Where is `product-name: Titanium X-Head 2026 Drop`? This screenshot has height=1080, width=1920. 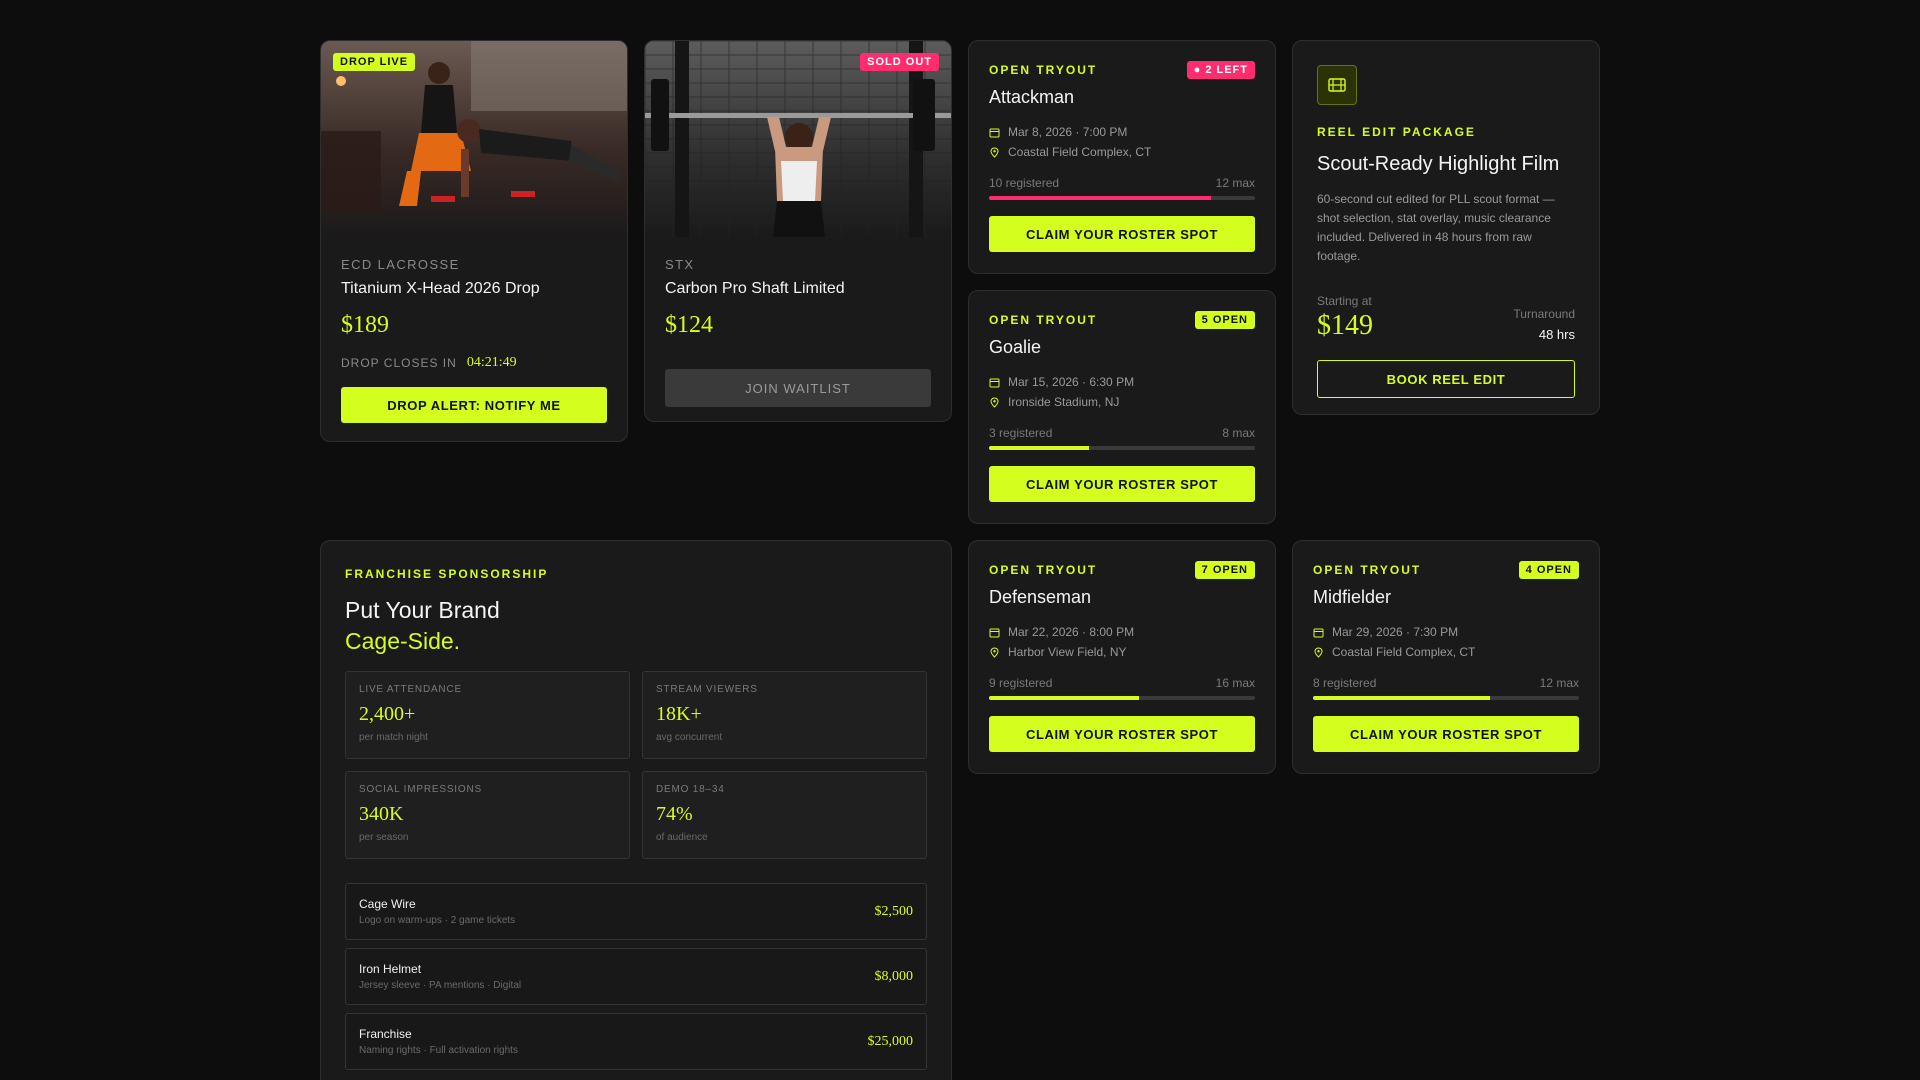
product-name: Titanium X-Head 2026 Drop is located at coordinates (440, 288).